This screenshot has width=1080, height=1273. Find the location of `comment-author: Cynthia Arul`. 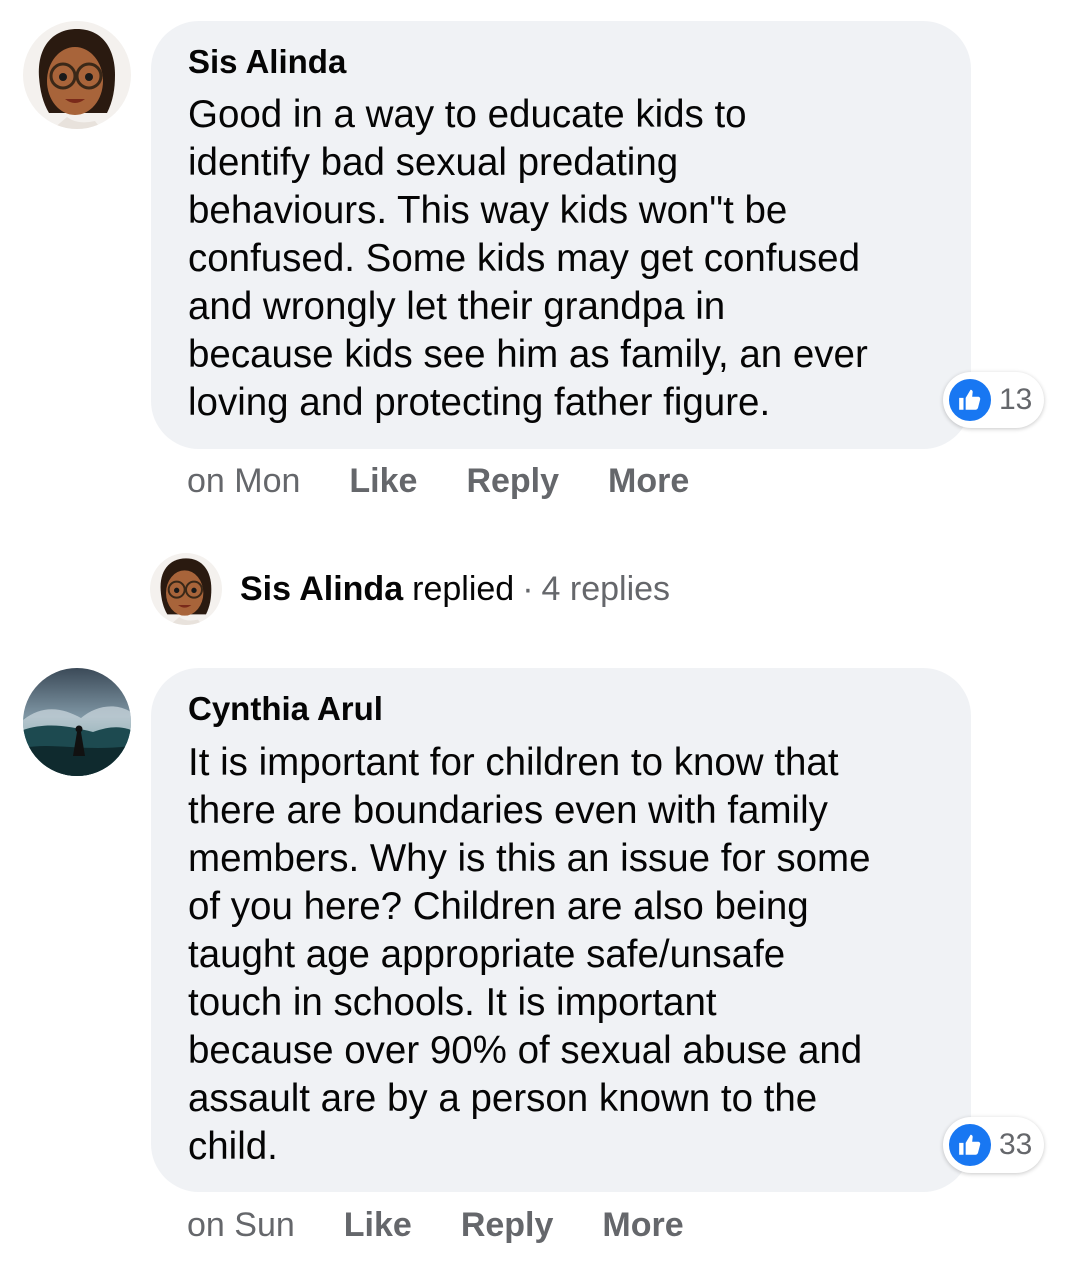

comment-author: Cynthia Arul is located at coordinates (285, 709).